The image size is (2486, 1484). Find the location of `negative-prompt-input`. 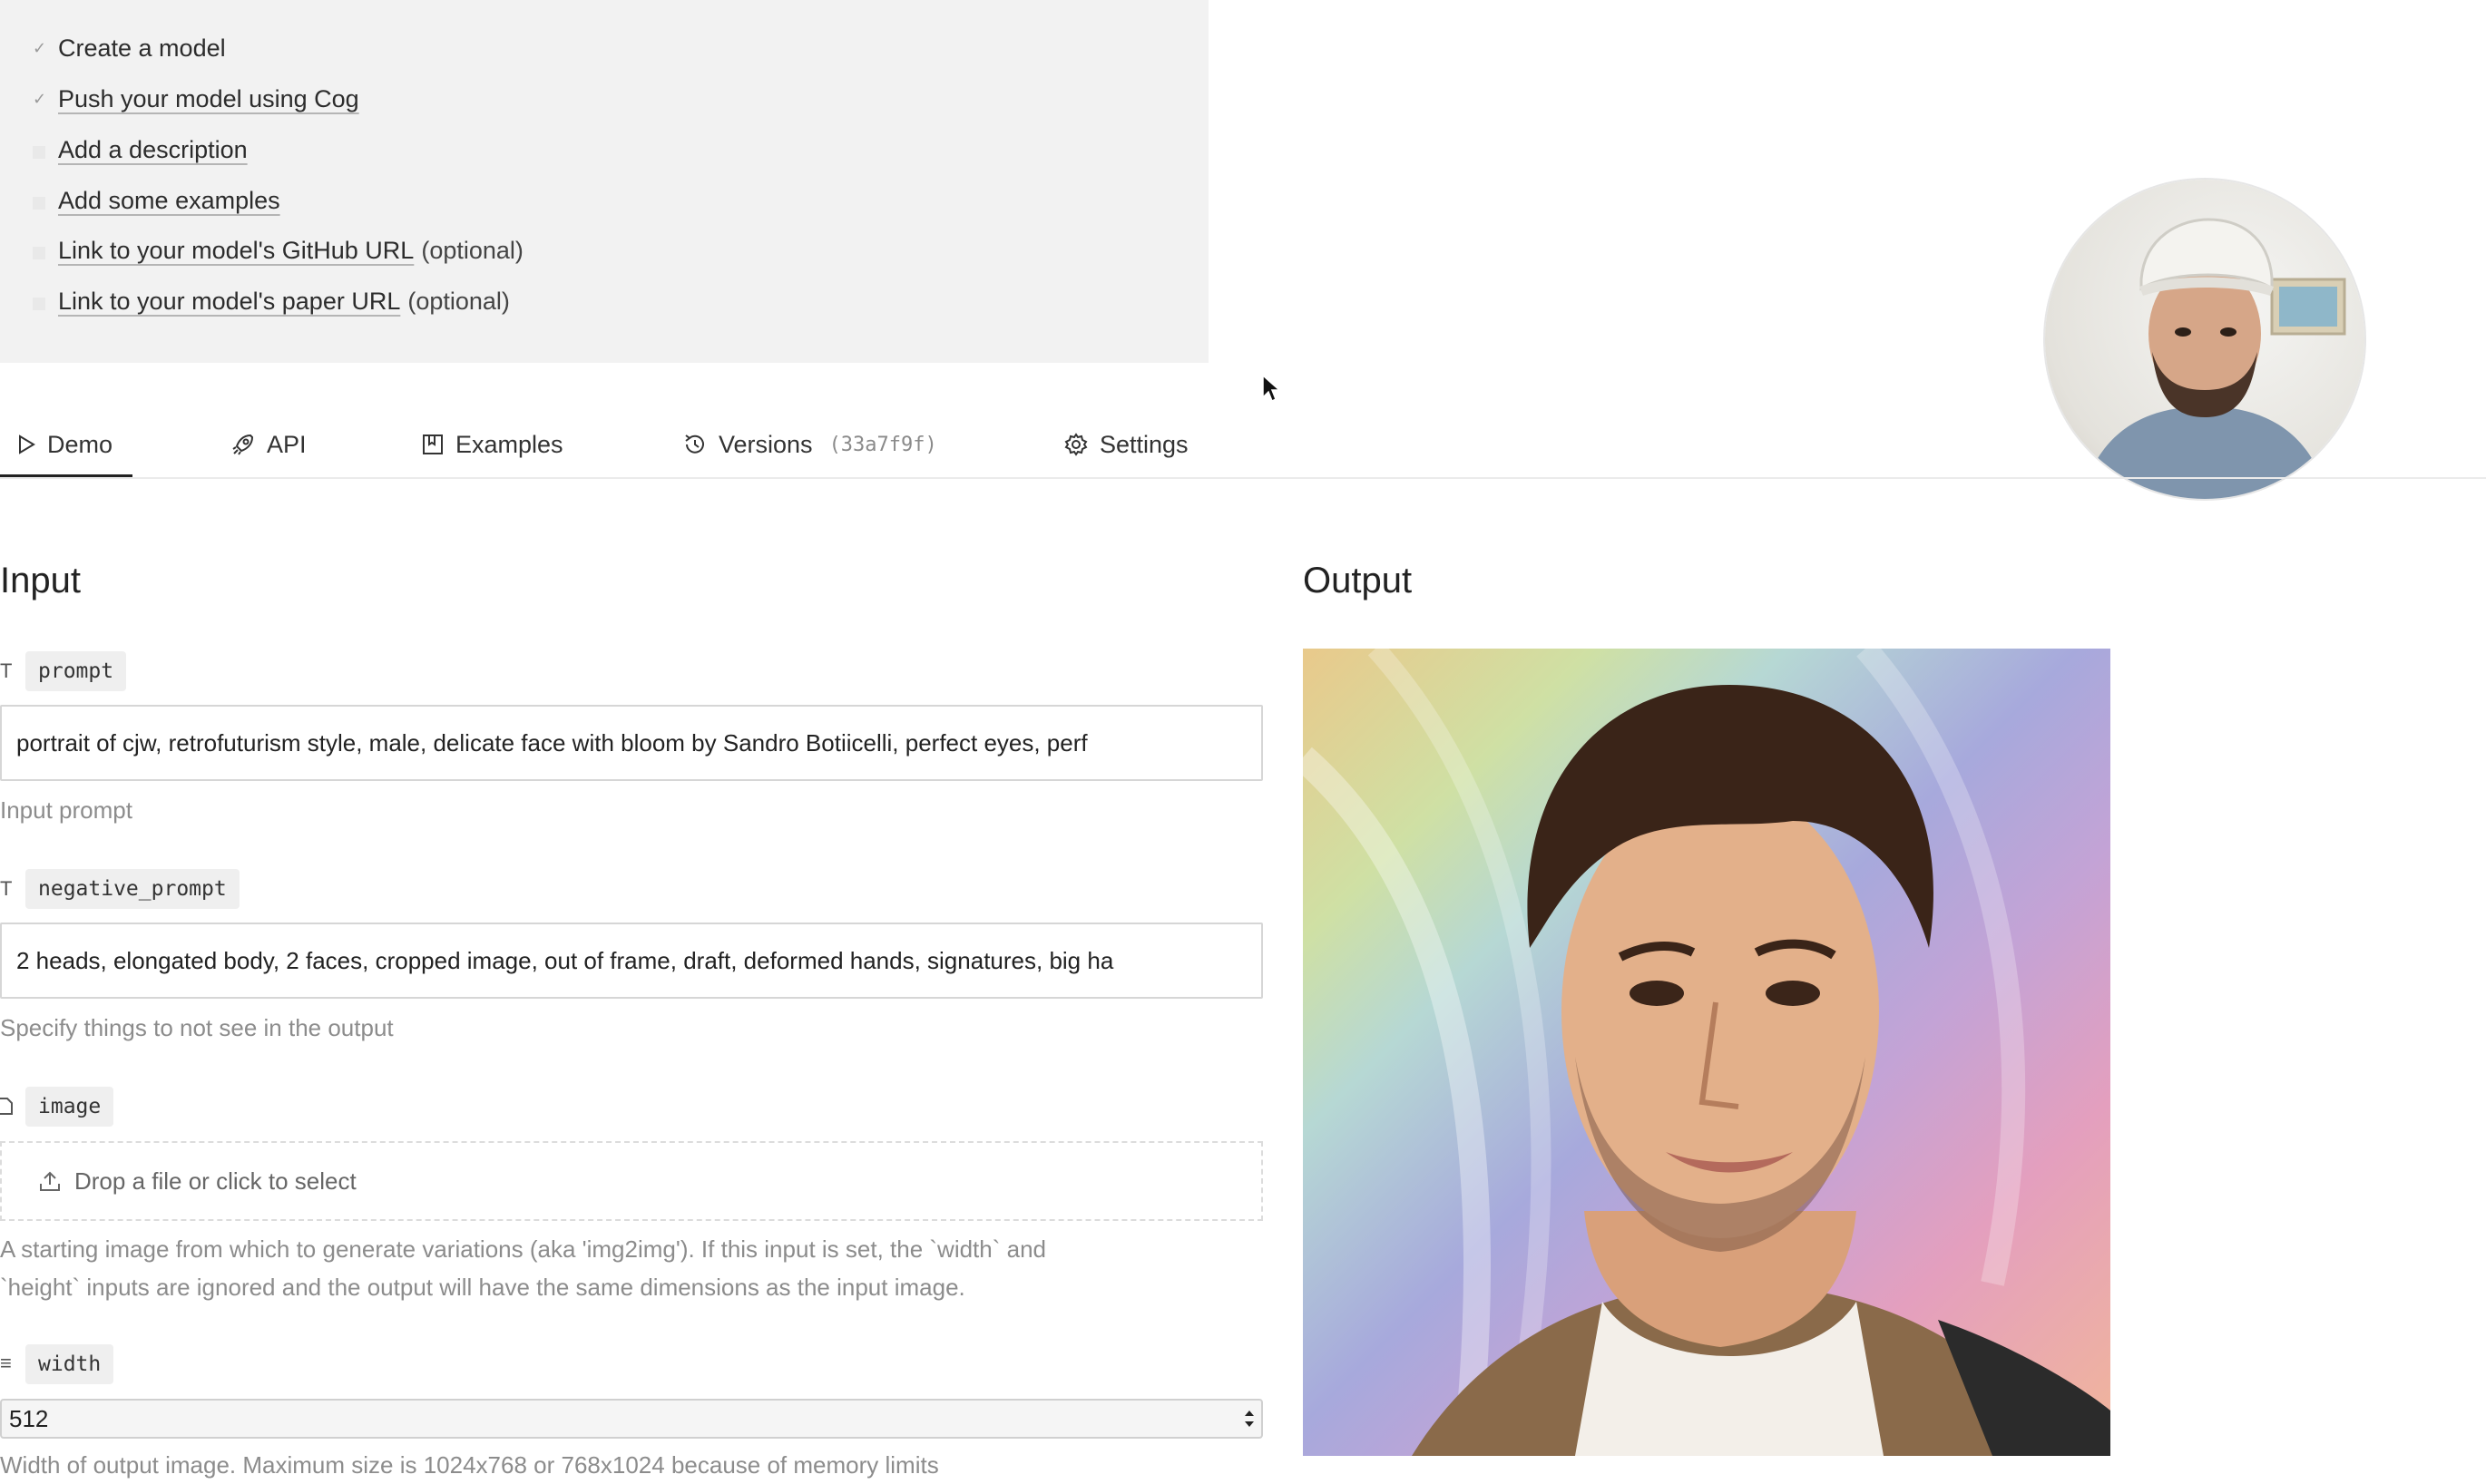

negative-prompt-input is located at coordinates (631, 961).